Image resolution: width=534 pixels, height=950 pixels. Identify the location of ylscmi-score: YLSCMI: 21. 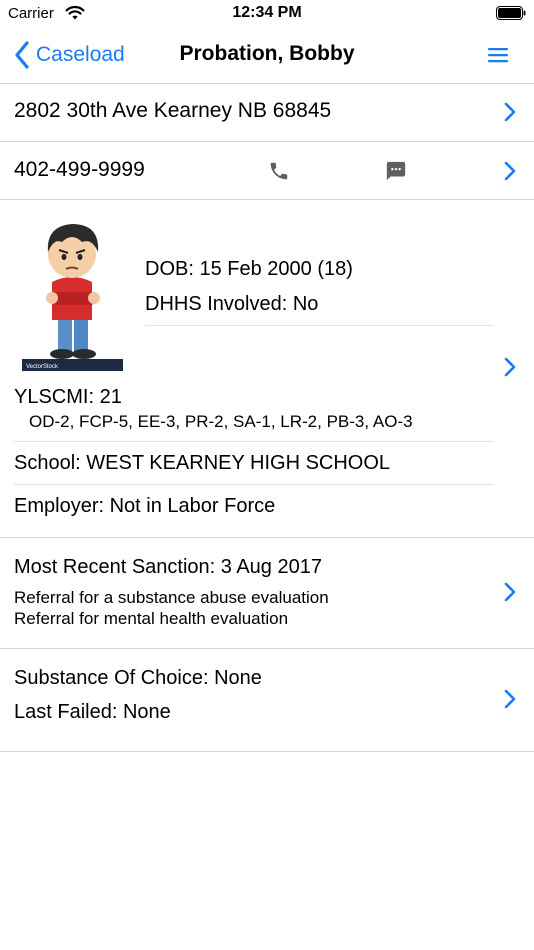
(68, 397).